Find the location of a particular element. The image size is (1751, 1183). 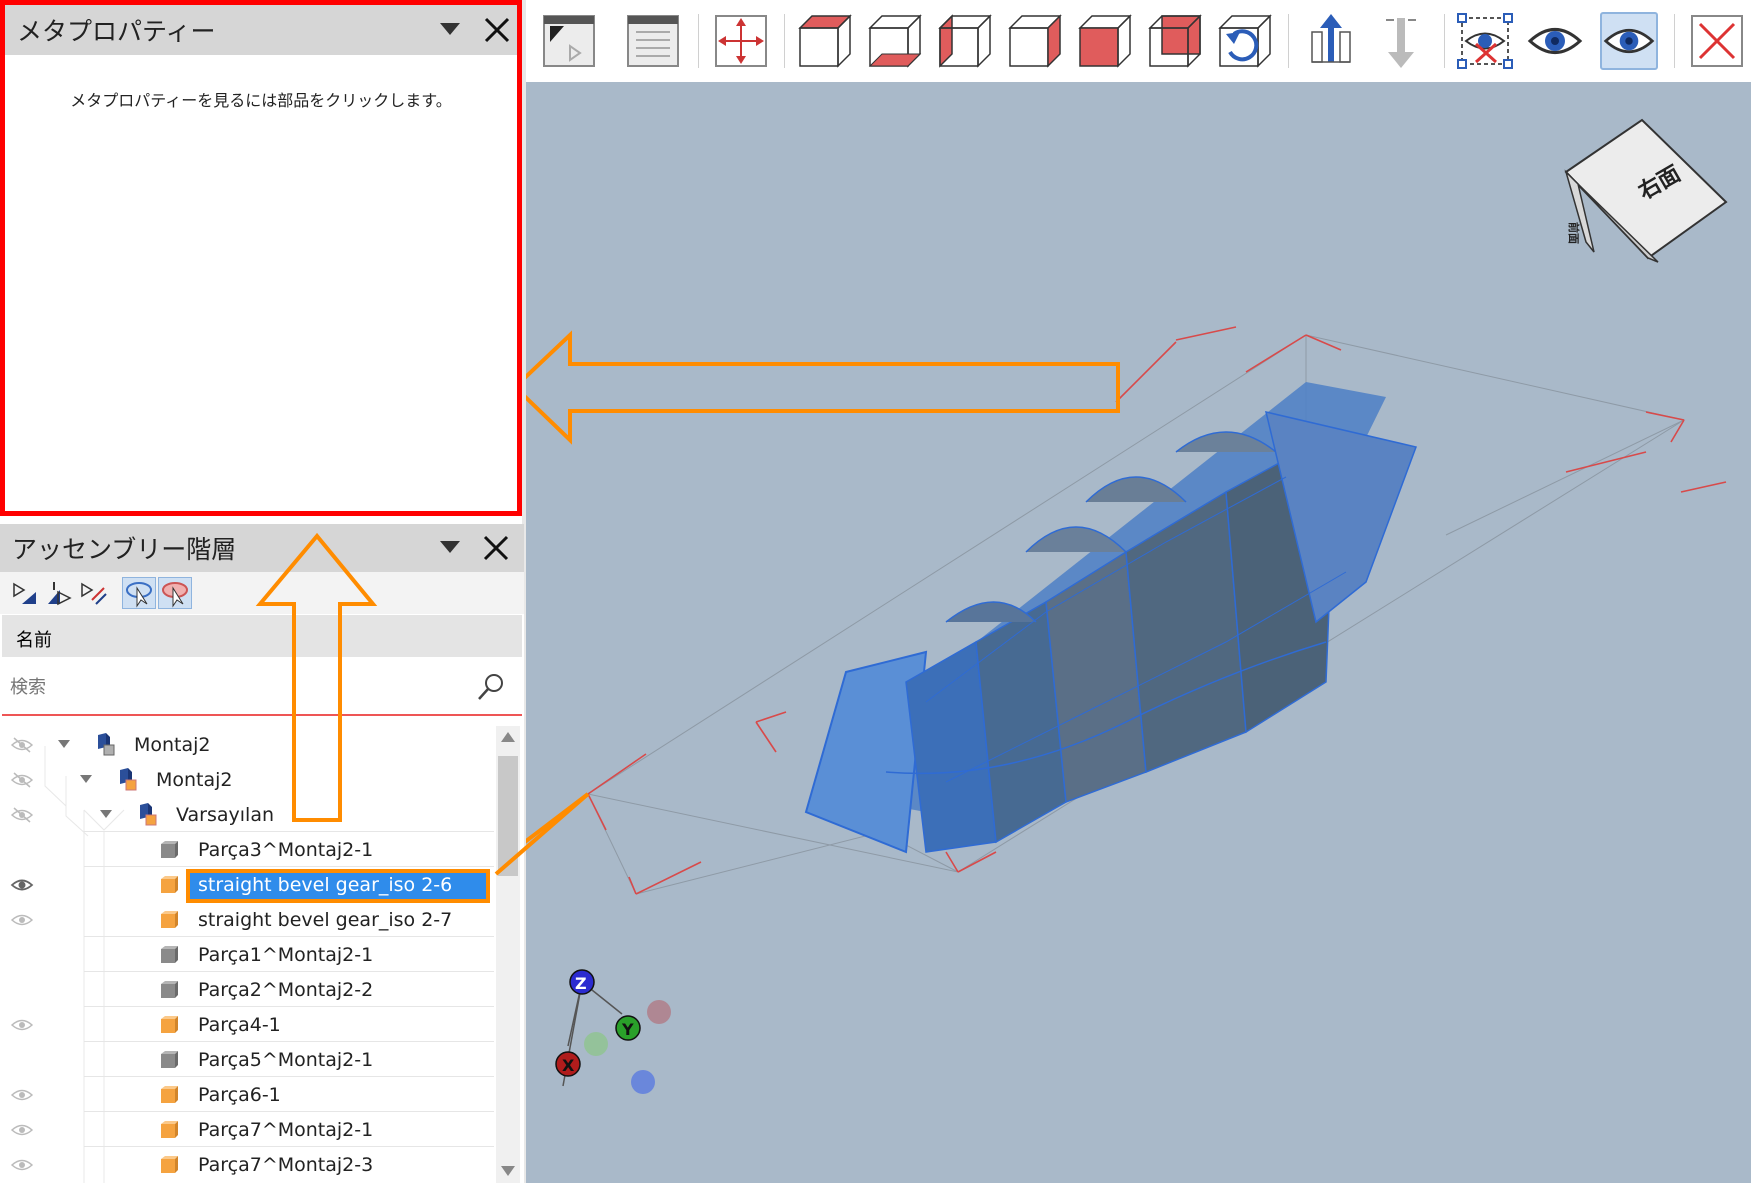

select-on-tree-button is located at coordinates (139, 593).